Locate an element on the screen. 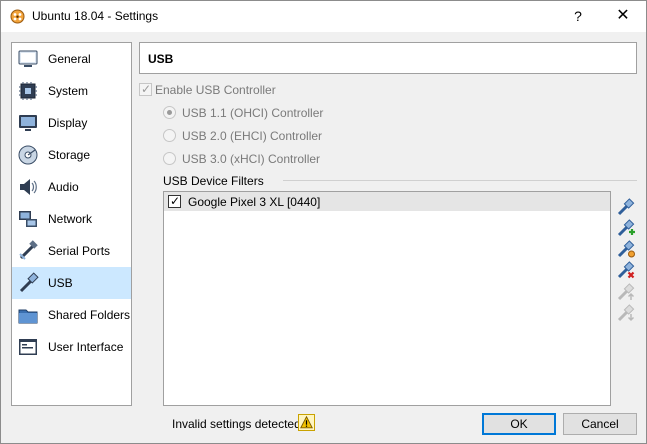 This screenshot has width=647, height=444. sidebar-item-usb: USB is located at coordinates (71, 283).